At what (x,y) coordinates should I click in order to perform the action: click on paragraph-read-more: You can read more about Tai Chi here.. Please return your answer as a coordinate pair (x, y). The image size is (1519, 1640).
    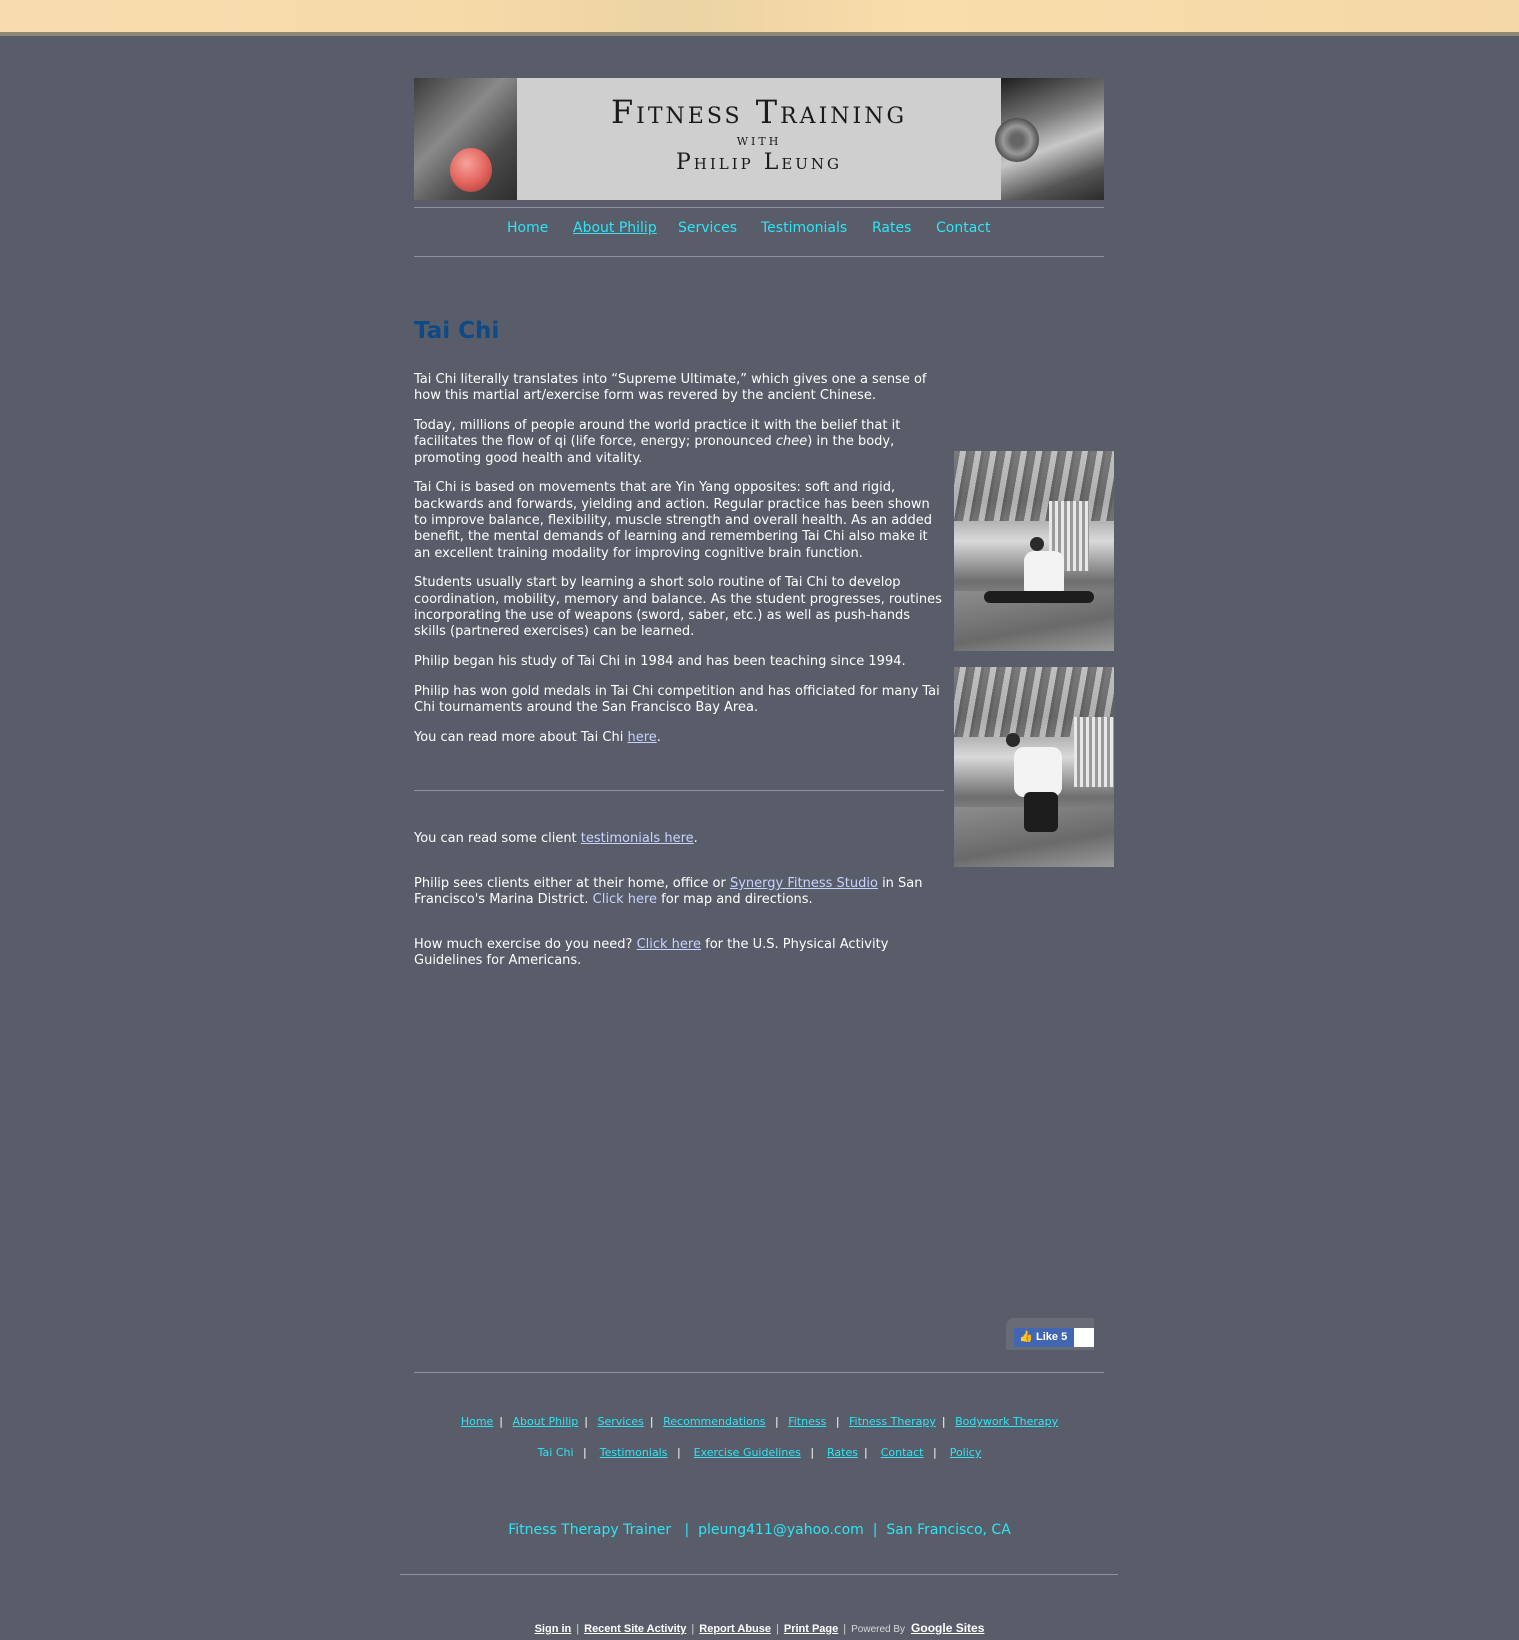
    Looking at the image, I should click on (679, 738).